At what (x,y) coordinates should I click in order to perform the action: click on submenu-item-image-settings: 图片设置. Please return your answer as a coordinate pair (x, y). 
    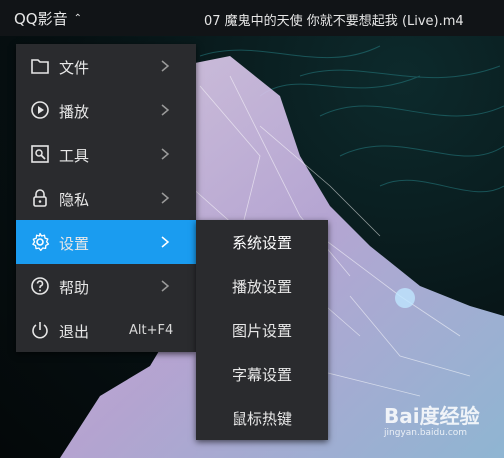
    Looking at the image, I should click on (262, 330).